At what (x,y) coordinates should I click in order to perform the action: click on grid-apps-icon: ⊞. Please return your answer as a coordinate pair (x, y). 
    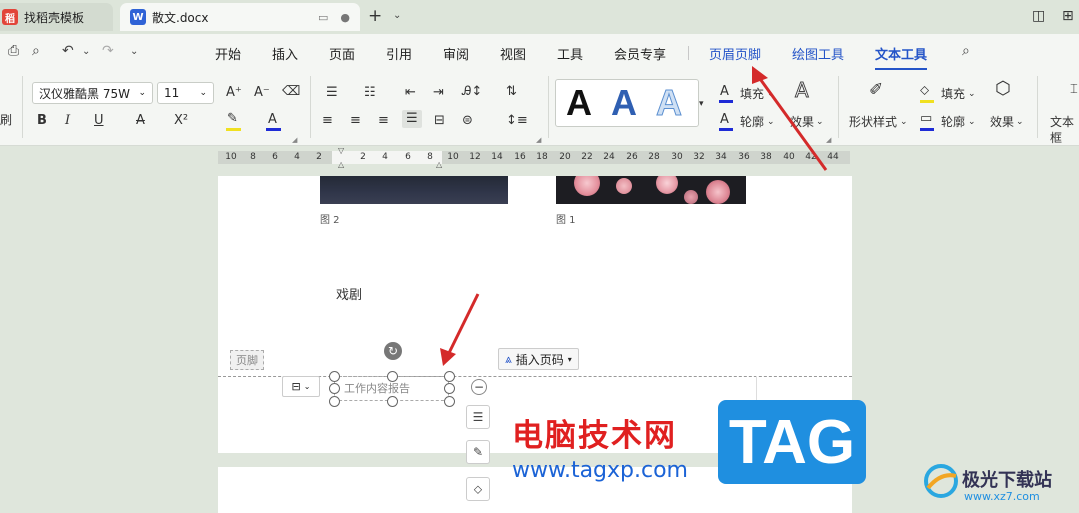
    Looking at the image, I should click on (1068, 16).